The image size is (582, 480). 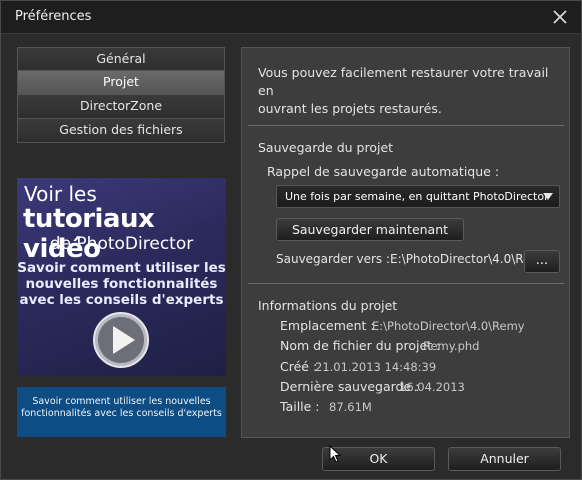 I want to click on dialog-title: Préférences, so click(x=53, y=16).